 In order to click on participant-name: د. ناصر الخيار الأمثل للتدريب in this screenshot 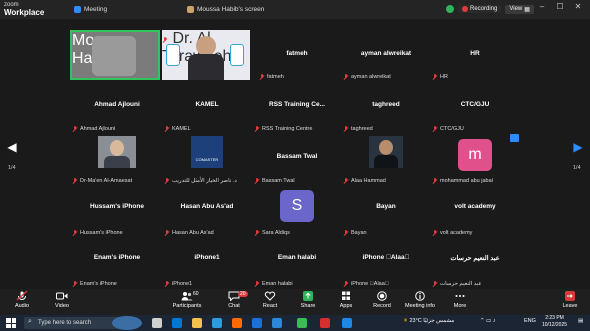, I will do `click(204, 181)`.